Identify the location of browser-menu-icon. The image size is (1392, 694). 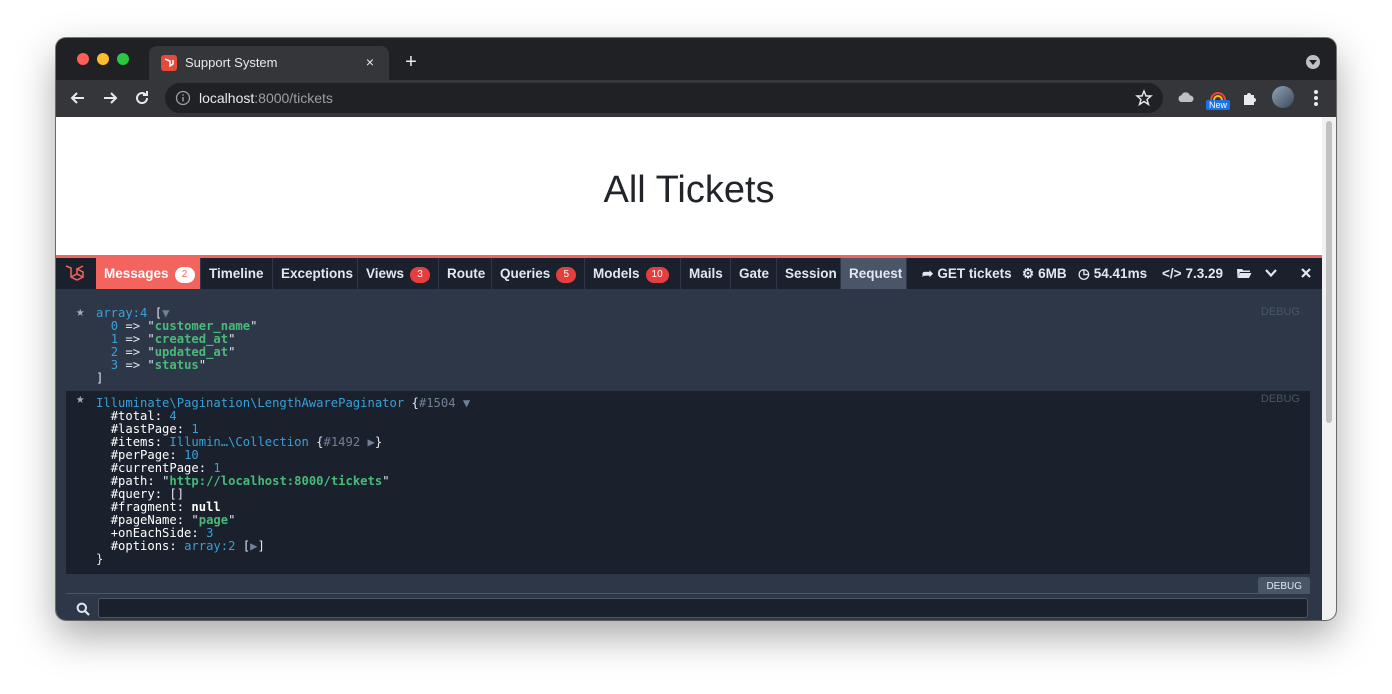
(1316, 98).